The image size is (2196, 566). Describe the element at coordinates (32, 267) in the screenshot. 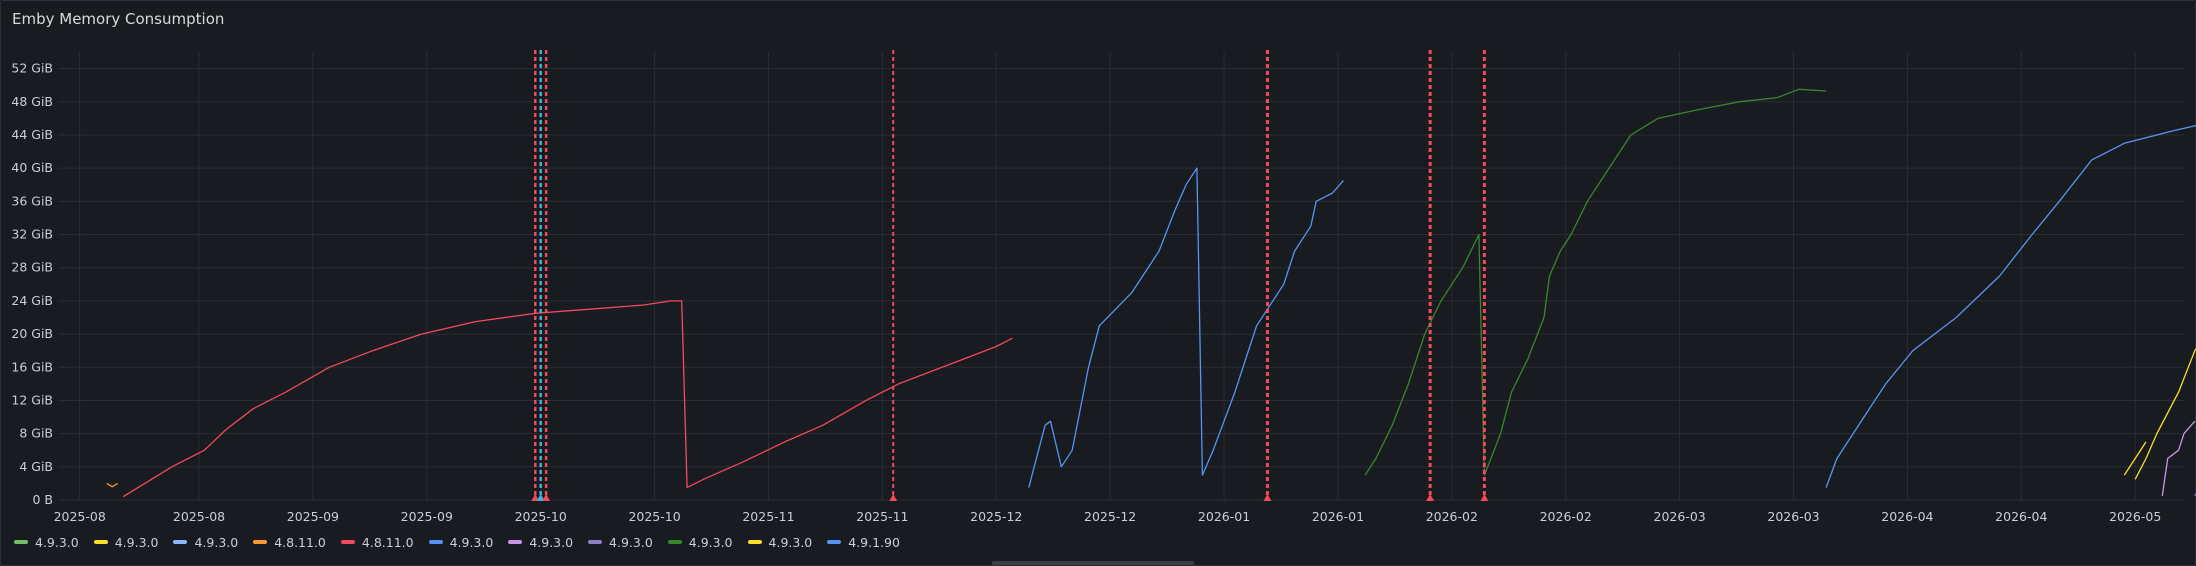

I see `y-tick-label: 28 GiB` at that location.